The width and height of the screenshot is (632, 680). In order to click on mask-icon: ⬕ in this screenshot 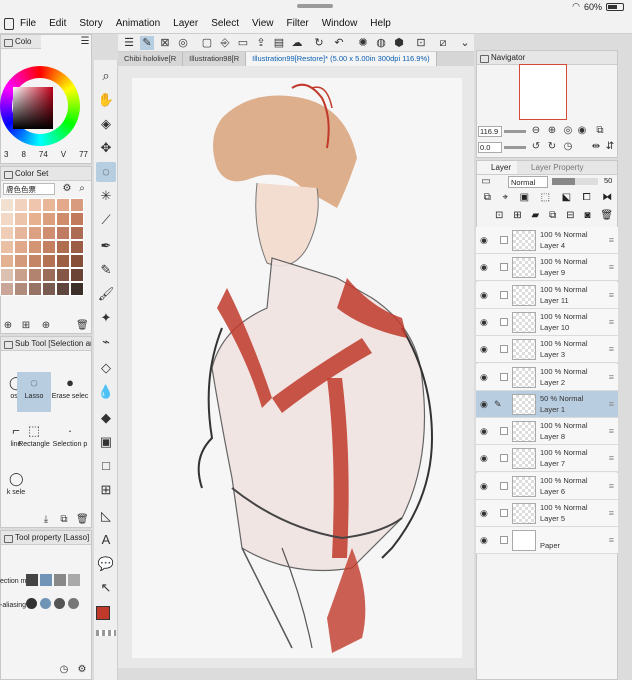, I will do `click(566, 199)`.